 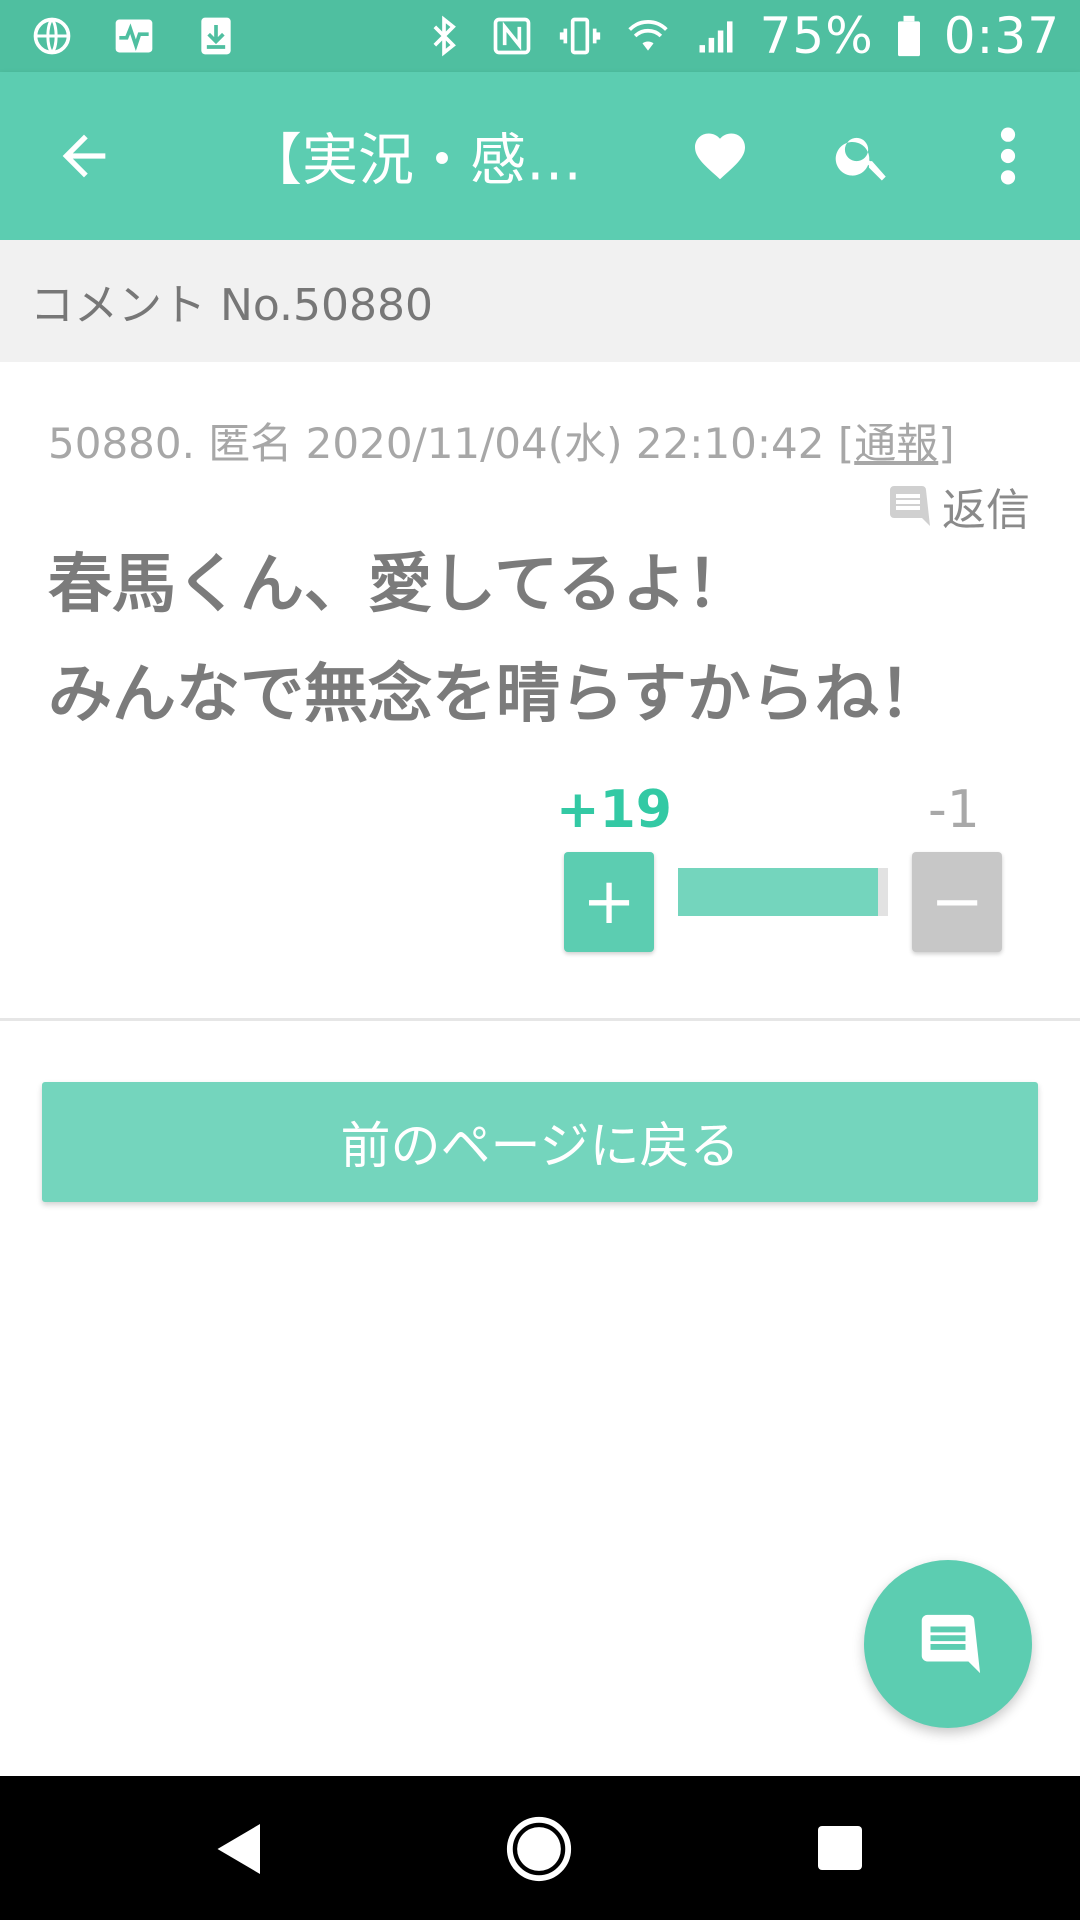 What do you see at coordinates (614, 810) in the screenshot?
I see `plus-vote-count: +19` at bounding box center [614, 810].